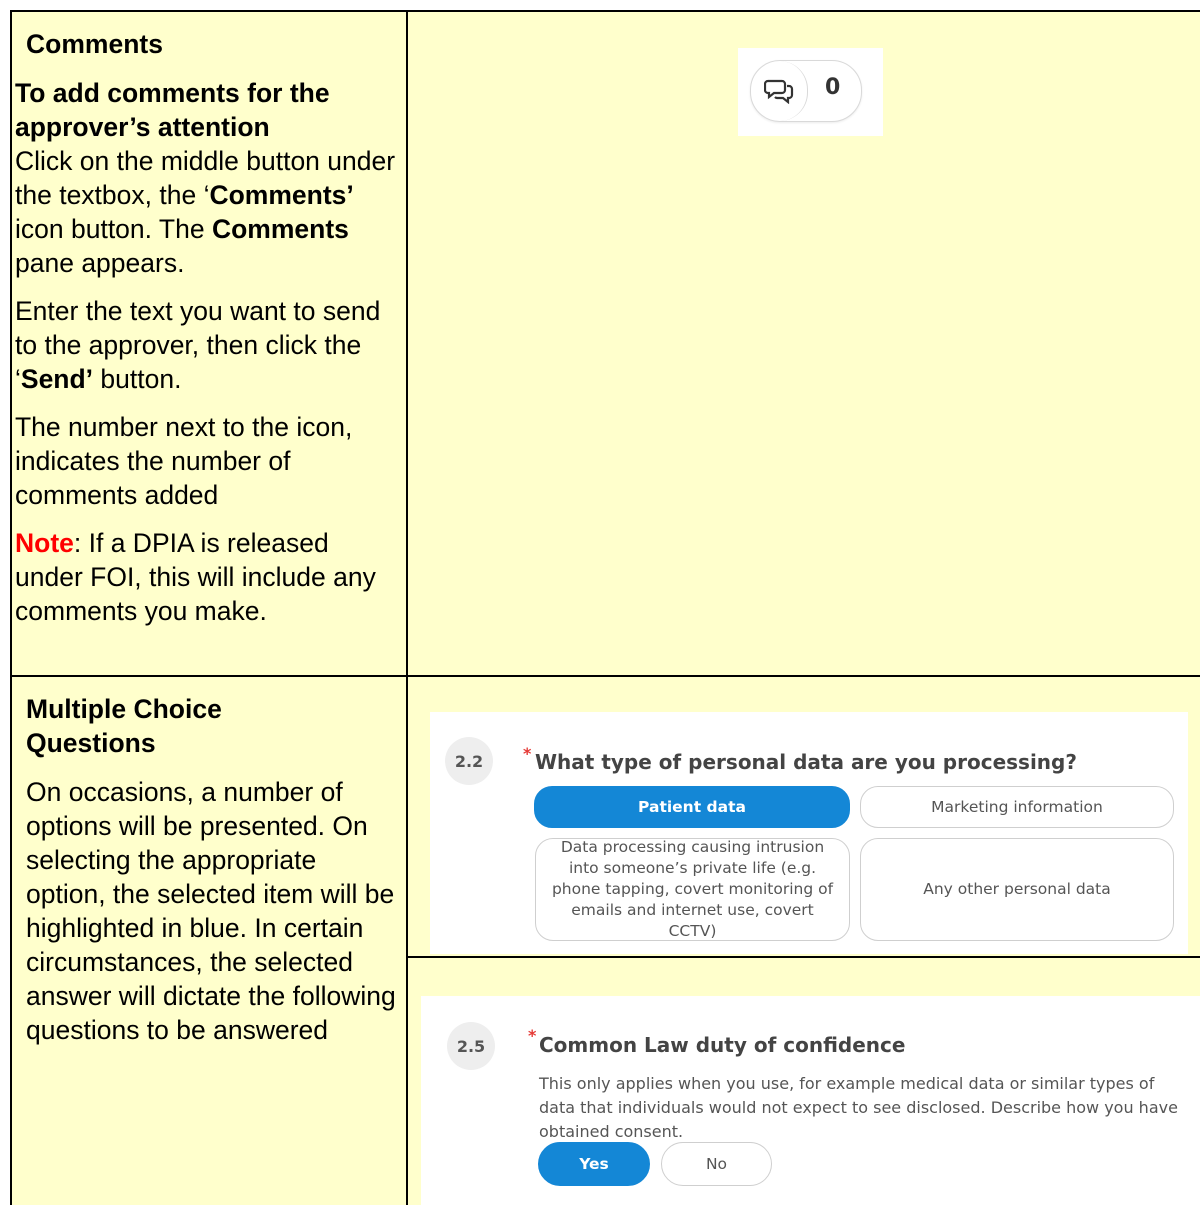 This screenshot has width=1200, height=1205. Describe the element at coordinates (803, 957) in the screenshot. I see `right-cell-divider` at that location.